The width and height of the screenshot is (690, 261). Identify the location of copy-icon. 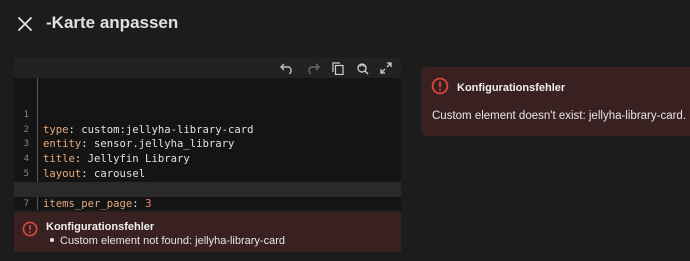
(338, 68).